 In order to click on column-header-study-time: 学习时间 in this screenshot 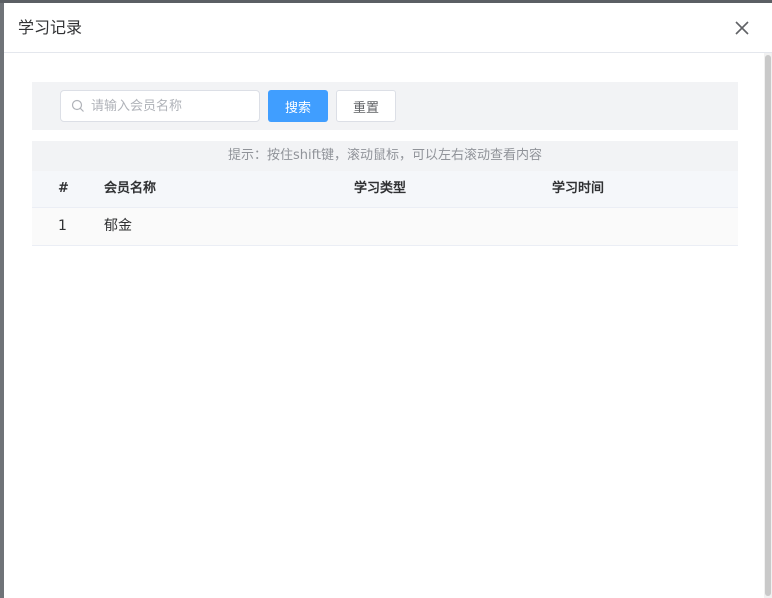, I will do `click(578, 188)`.